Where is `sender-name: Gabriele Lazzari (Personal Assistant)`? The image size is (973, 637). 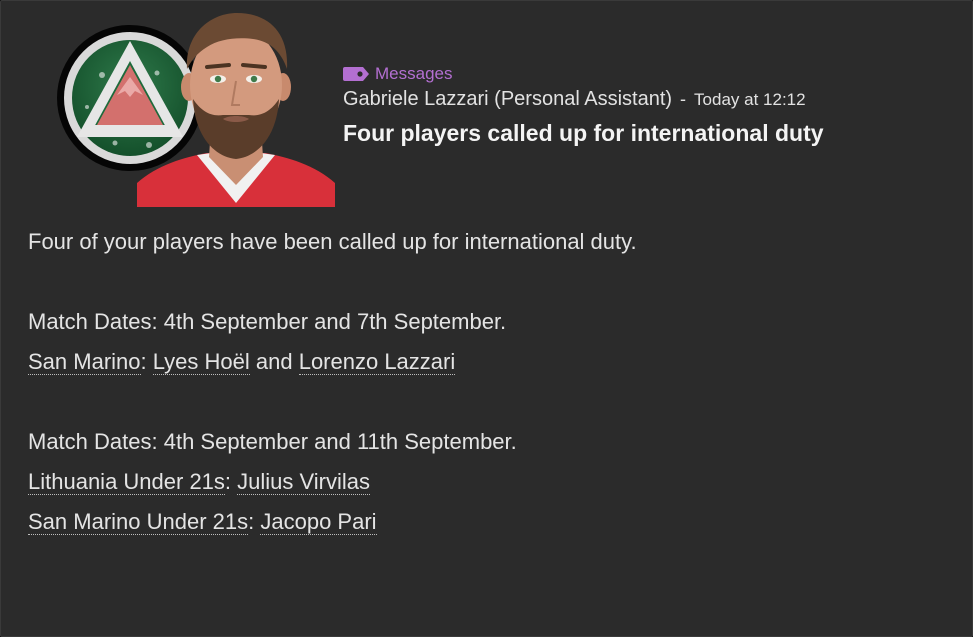 sender-name: Gabriele Lazzari (Personal Assistant) is located at coordinates (507, 99).